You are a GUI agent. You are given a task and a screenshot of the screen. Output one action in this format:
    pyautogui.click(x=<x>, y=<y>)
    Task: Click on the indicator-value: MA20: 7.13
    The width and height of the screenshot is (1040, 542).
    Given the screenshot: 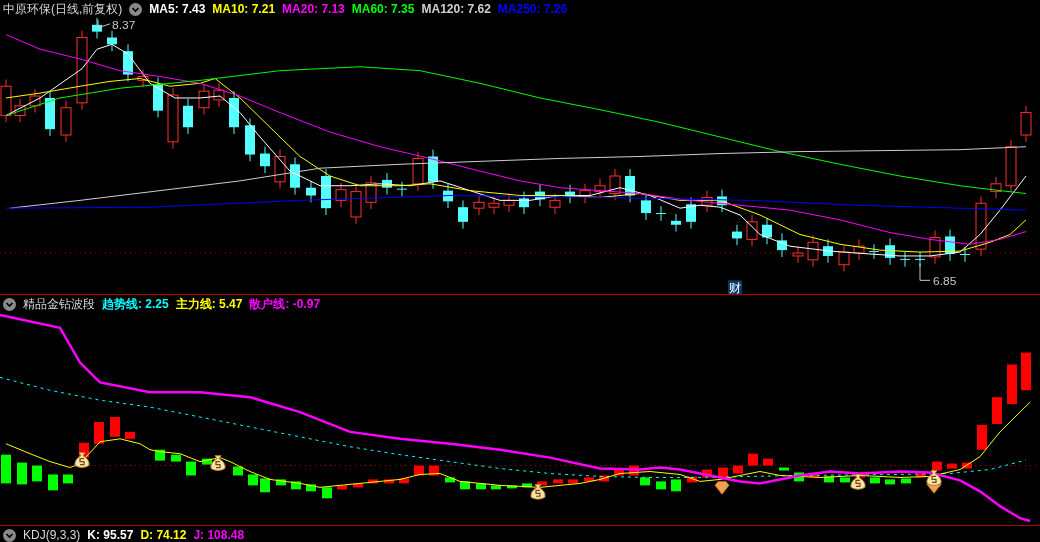 What is the action you would take?
    pyautogui.click(x=313, y=9)
    